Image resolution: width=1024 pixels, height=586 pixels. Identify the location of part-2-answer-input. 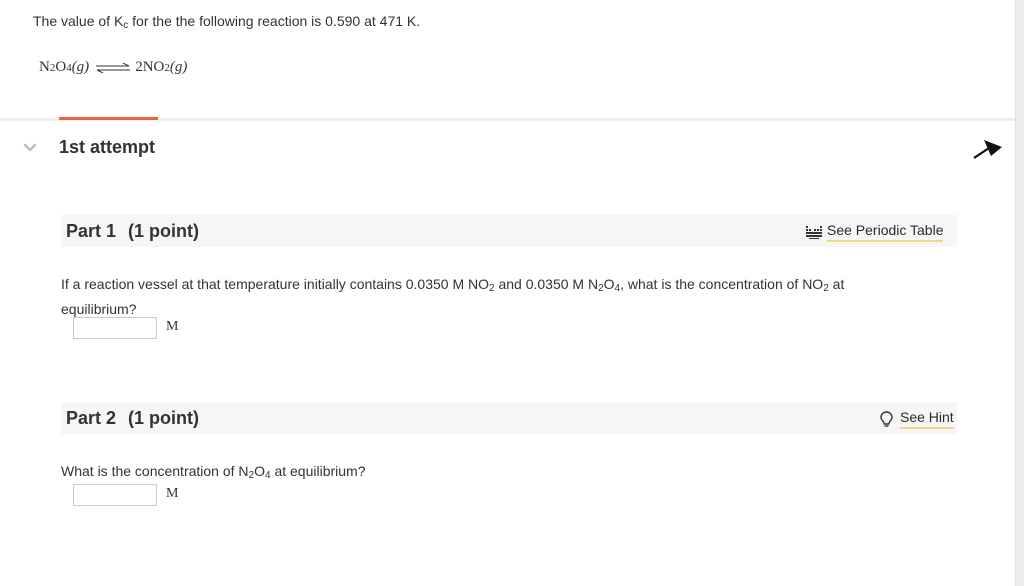
(115, 495).